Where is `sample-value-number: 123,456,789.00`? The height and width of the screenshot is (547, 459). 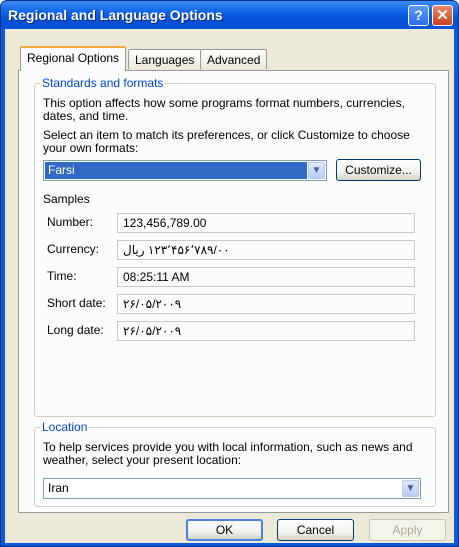
sample-value-number: 123,456,789.00 is located at coordinates (266, 223).